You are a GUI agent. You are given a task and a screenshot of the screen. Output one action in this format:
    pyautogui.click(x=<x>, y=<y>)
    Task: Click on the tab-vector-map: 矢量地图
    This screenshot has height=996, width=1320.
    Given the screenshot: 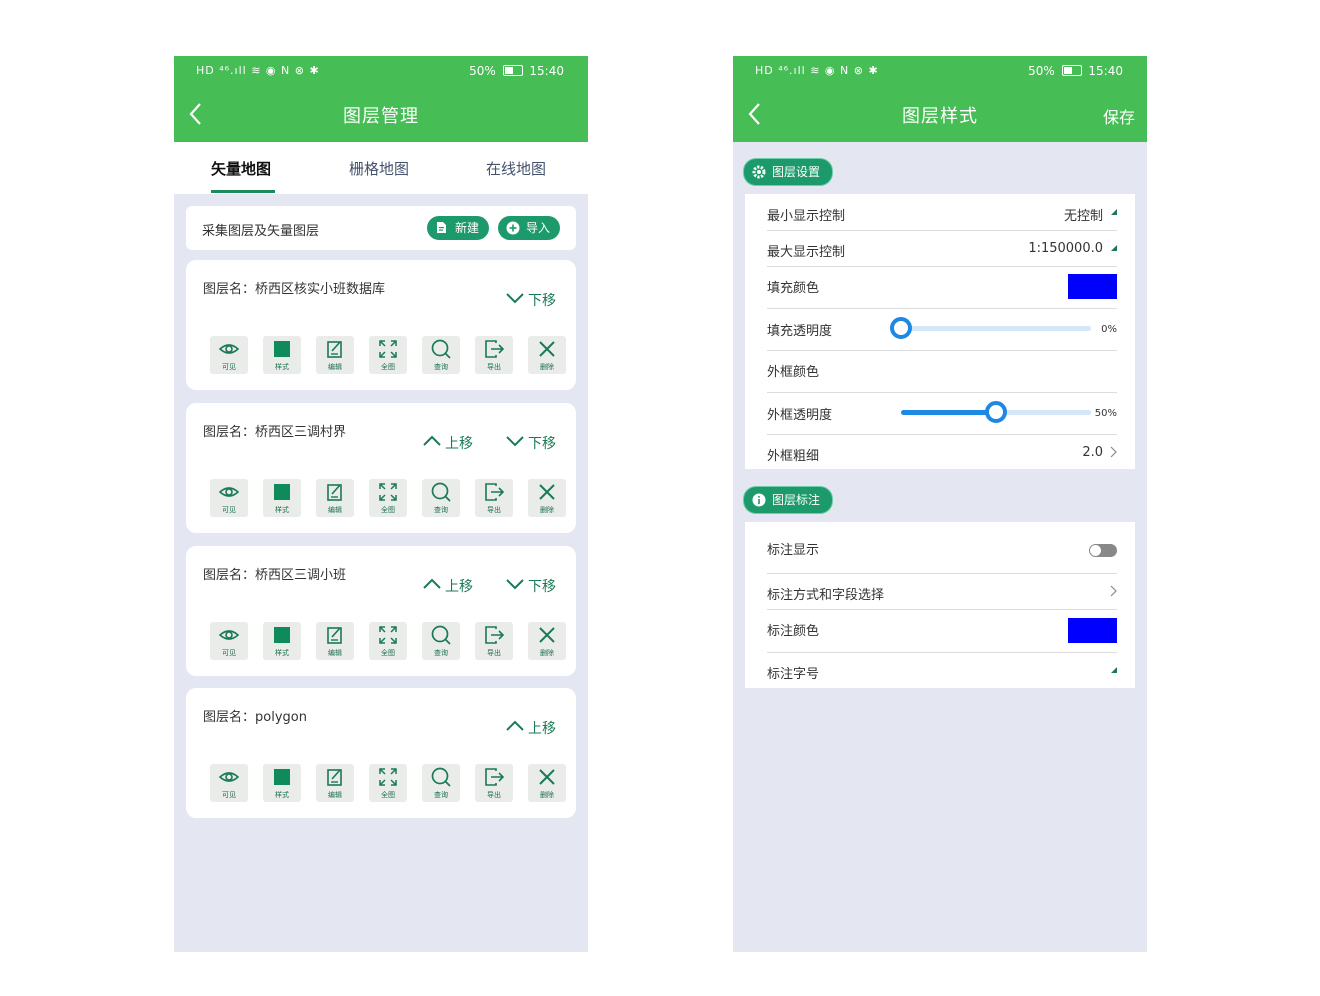 What is the action you would take?
    pyautogui.click(x=241, y=168)
    